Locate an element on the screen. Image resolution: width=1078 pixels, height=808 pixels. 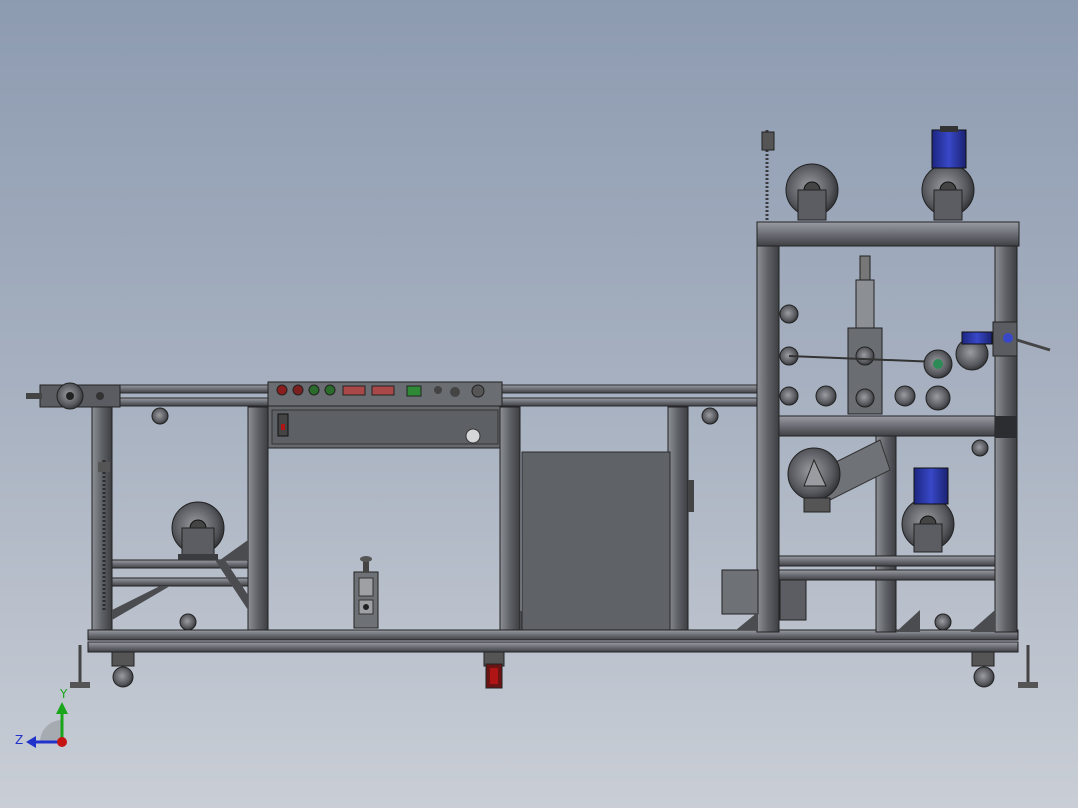
x-axis-dot-icon is located at coordinates (62, 742).